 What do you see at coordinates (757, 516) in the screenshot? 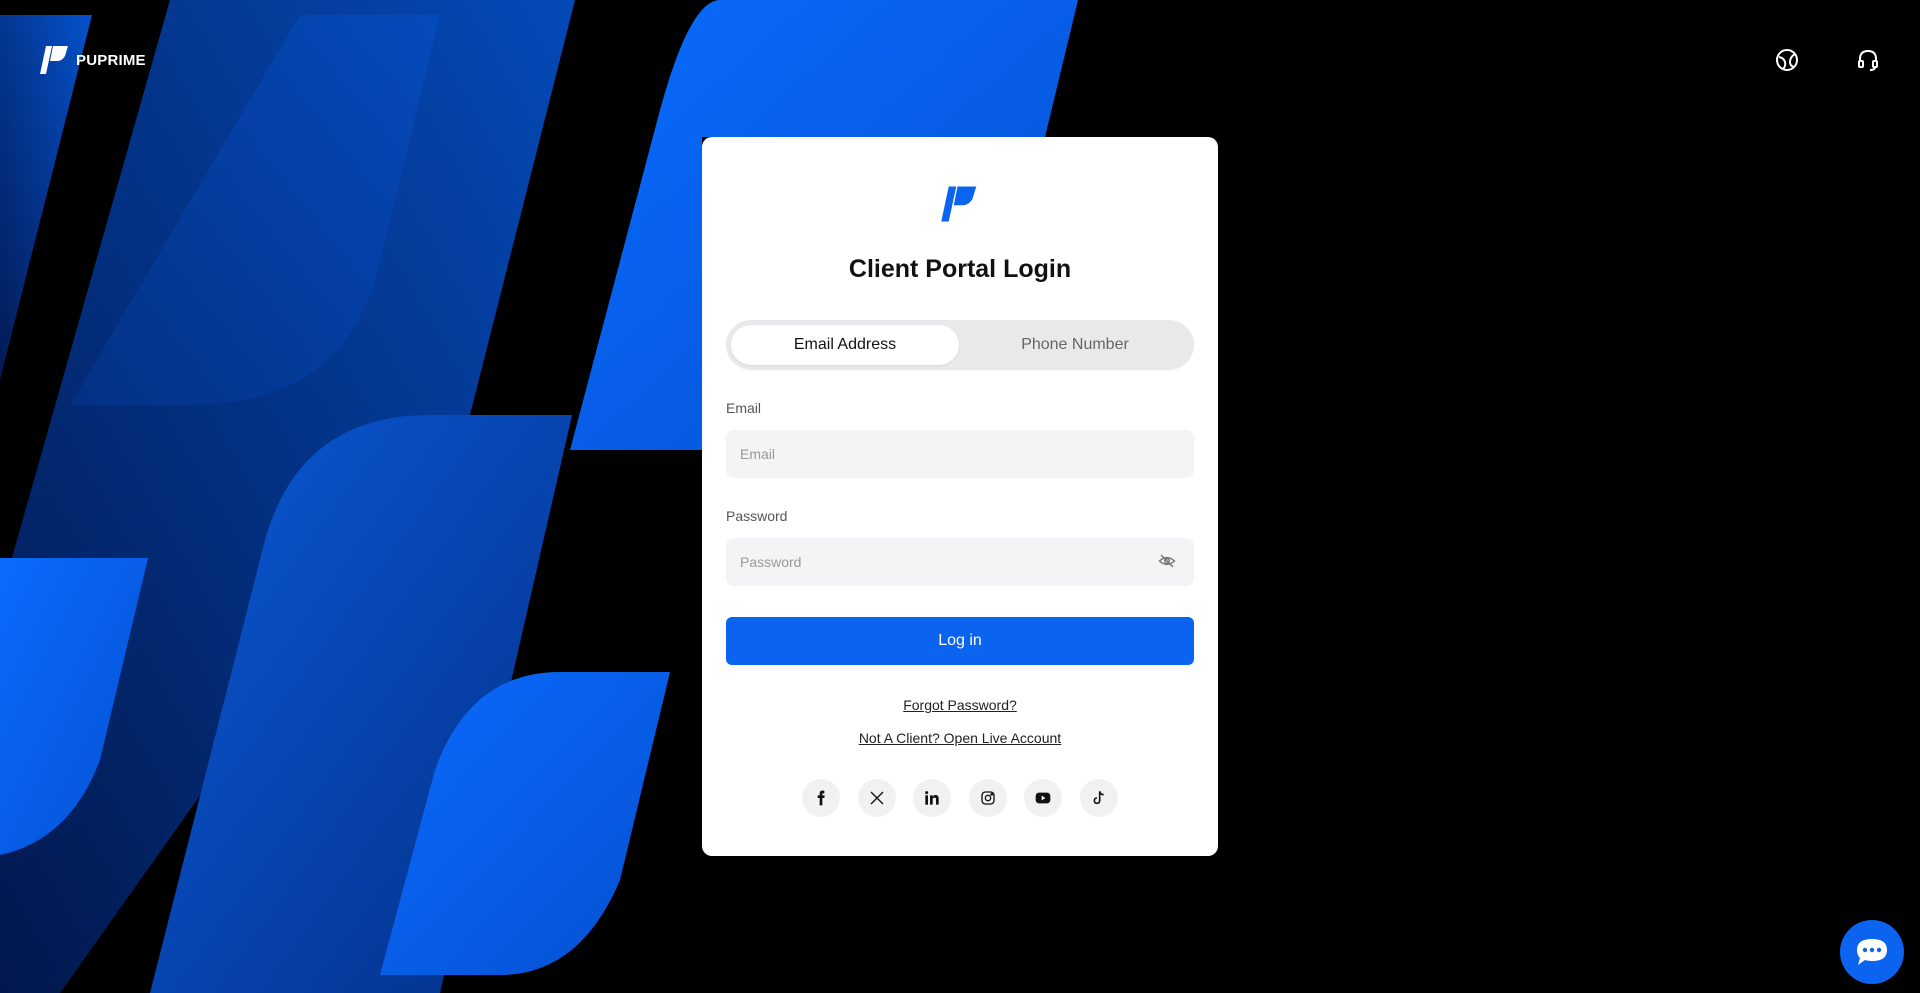
I see `password-label: Password` at bounding box center [757, 516].